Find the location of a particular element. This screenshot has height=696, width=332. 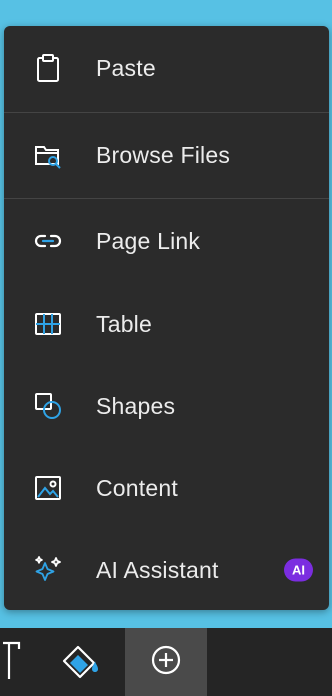

menu-item-label: Page Link is located at coordinates (148, 240).